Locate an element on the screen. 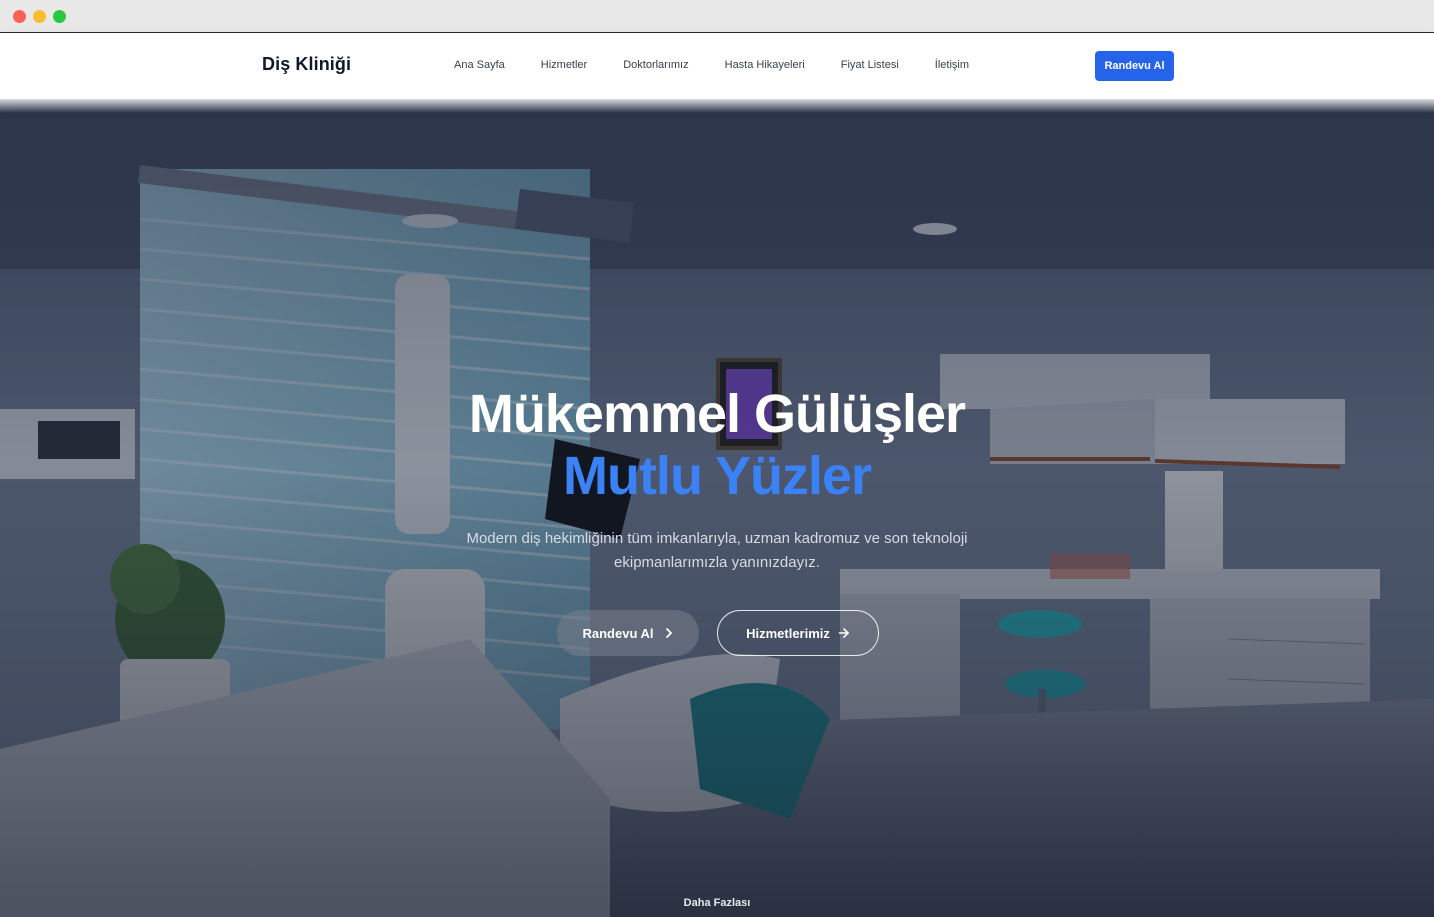 The height and width of the screenshot is (917, 1434). nav-link-home: Ana Sayfa is located at coordinates (479, 65).